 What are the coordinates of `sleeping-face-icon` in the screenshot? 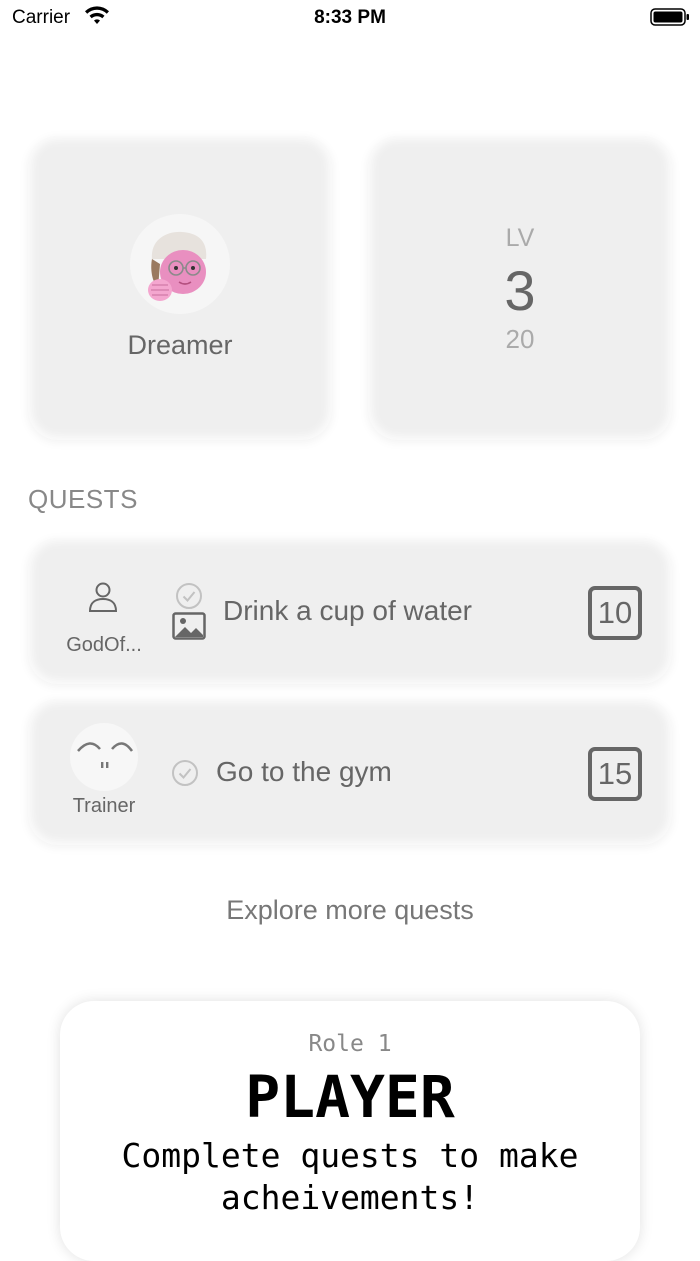 It's located at (105, 755).